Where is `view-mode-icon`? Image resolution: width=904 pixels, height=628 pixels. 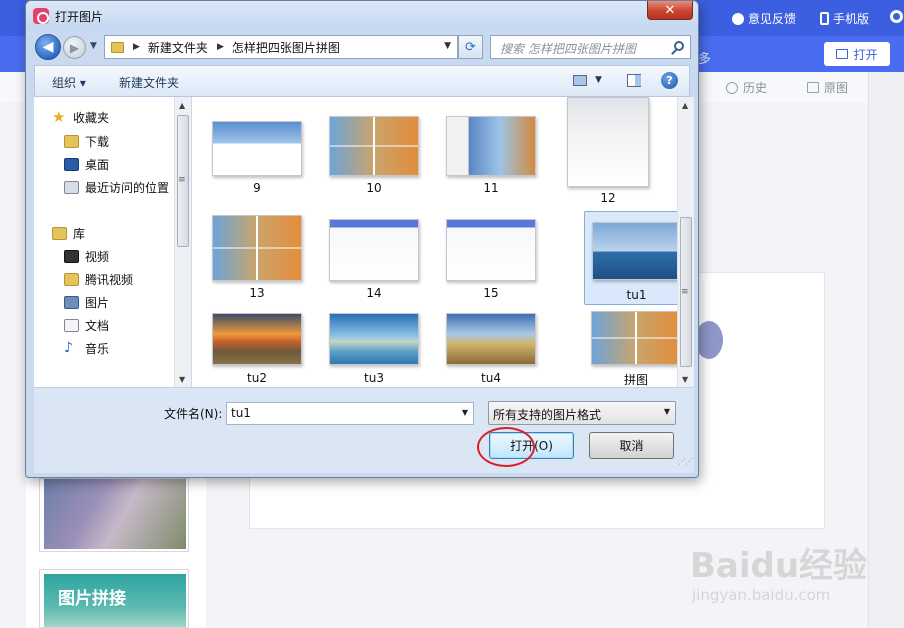
view-mode-icon is located at coordinates (580, 80).